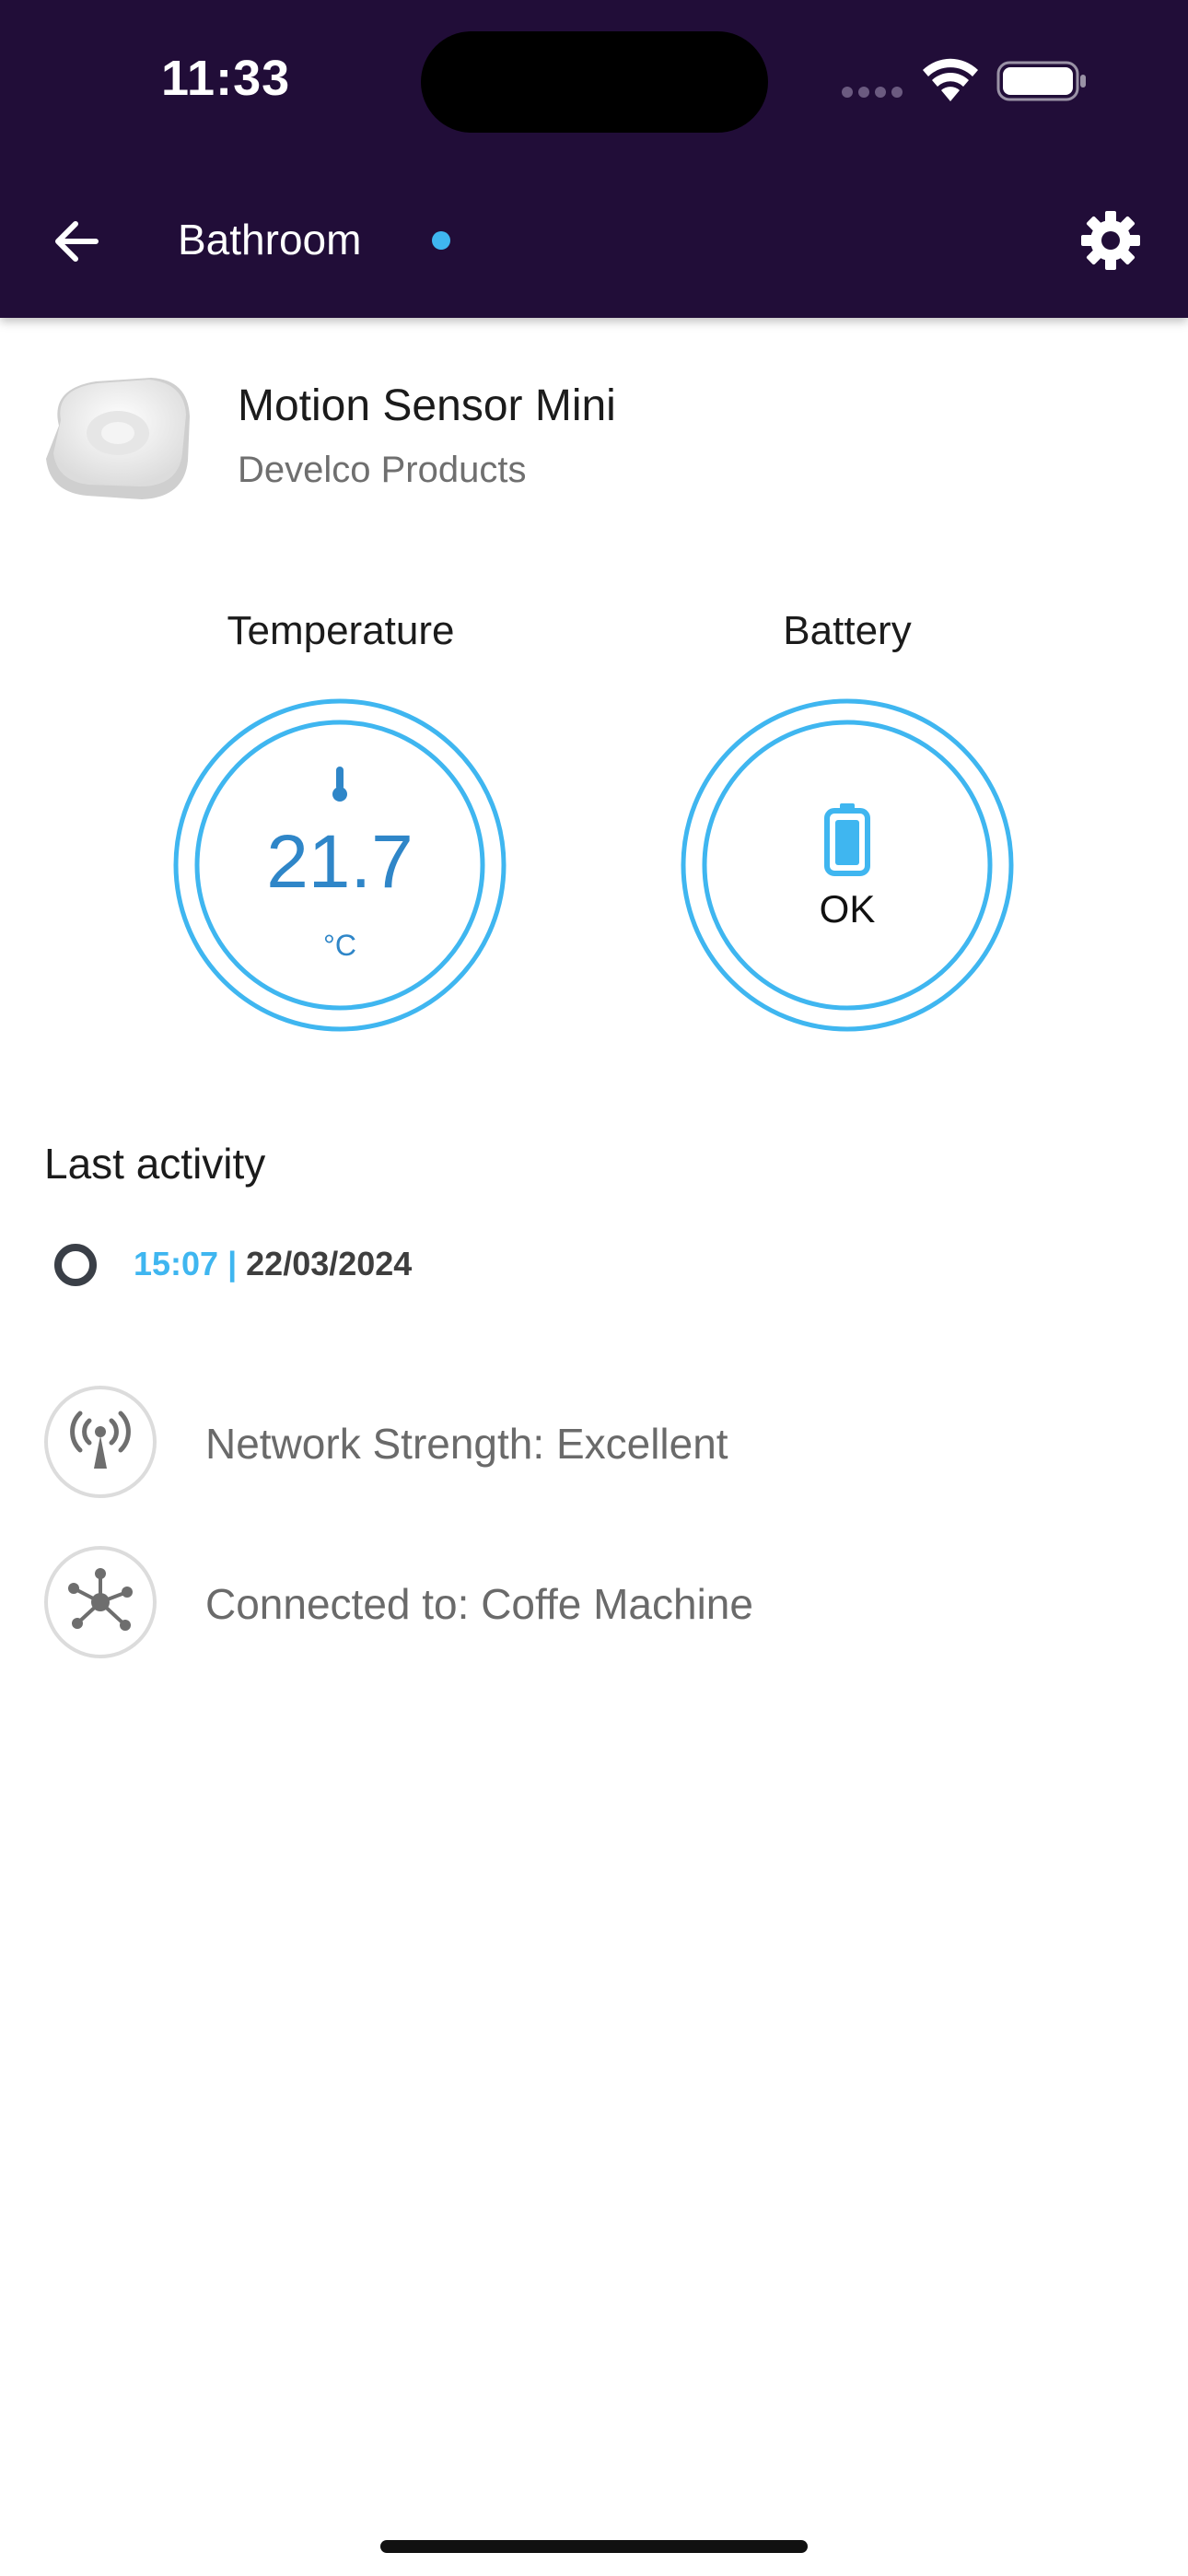  What do you see at coordinates (226, 78) in the screenshot?
I see `status-bar-time: 11:33` at bounding box center [226, 78].